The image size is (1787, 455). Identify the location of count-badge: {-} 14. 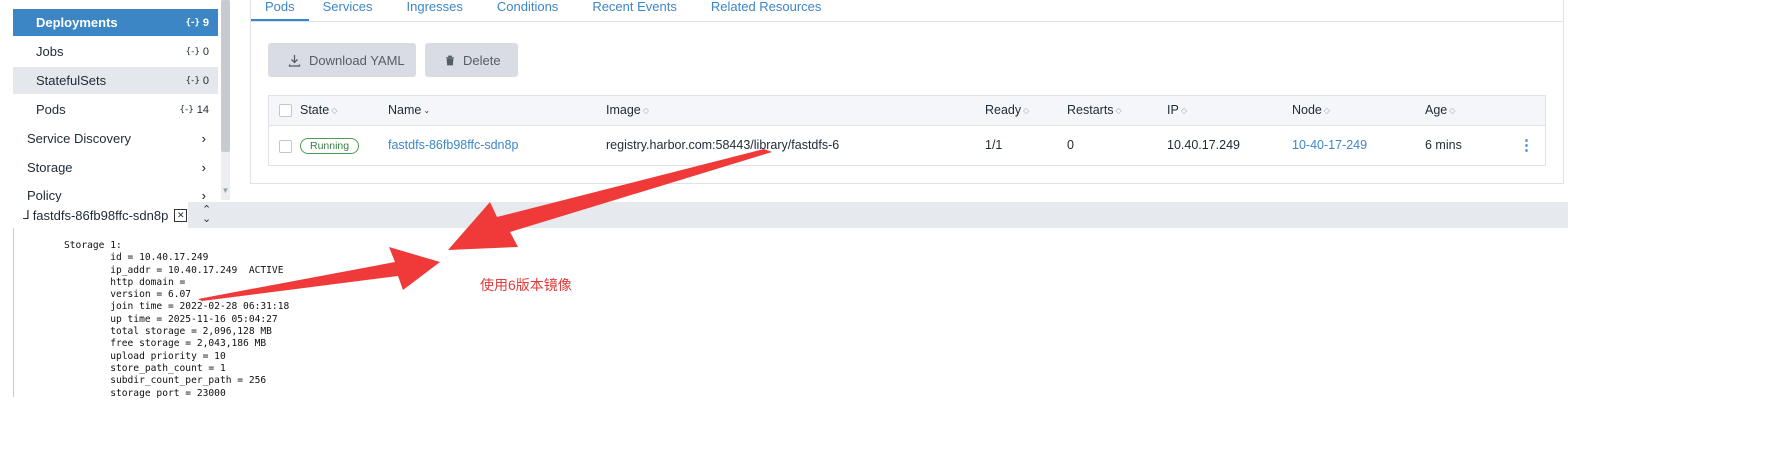
(194, 110).